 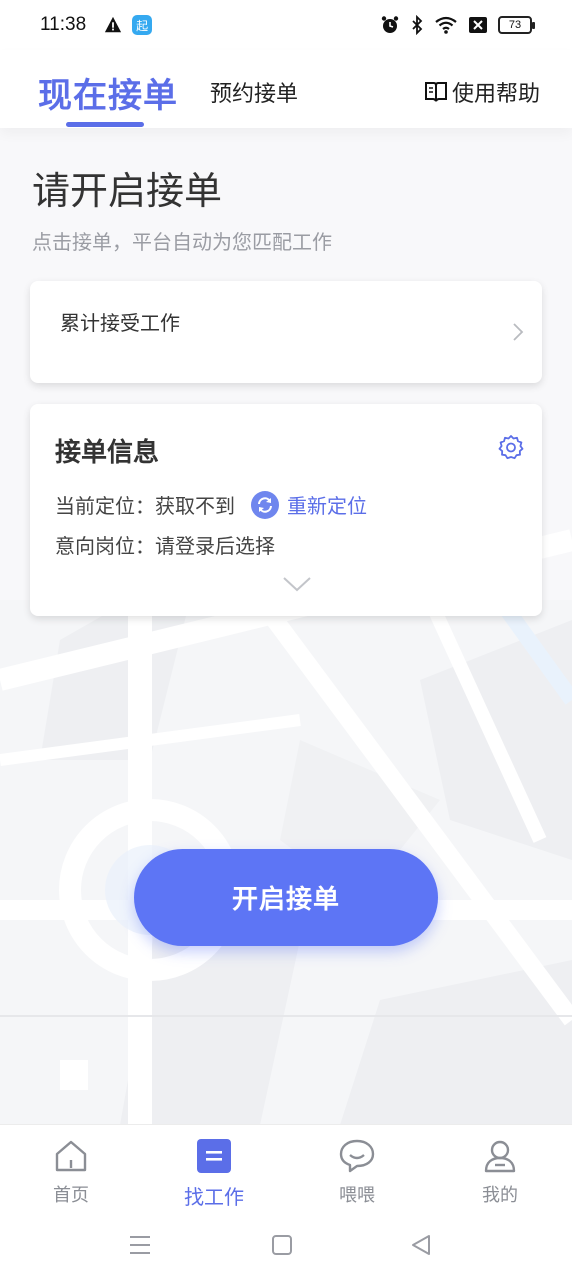 What do you see at coordinates (500, 1195) in the screenshot?
I see `nav-label-profile: 我的` at bounding box center [500, 1195].